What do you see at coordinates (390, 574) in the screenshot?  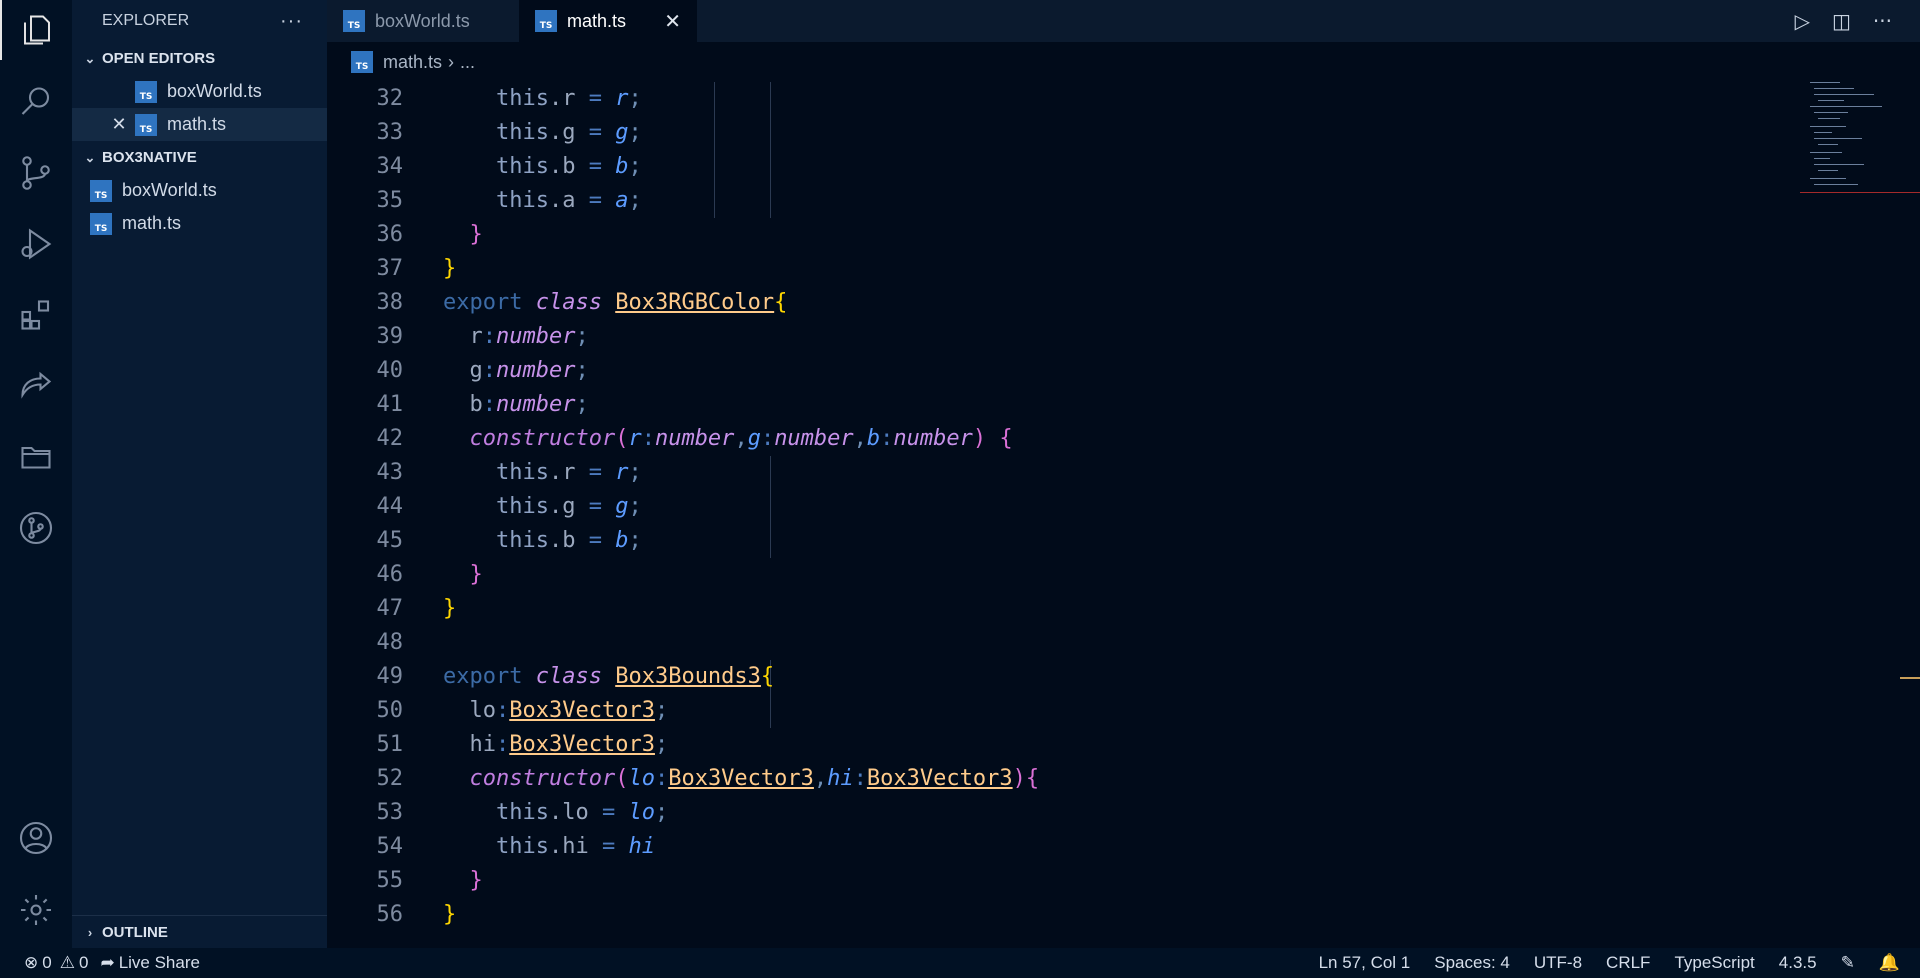 I see `line-number: 46` at bounding box center [390, 574].